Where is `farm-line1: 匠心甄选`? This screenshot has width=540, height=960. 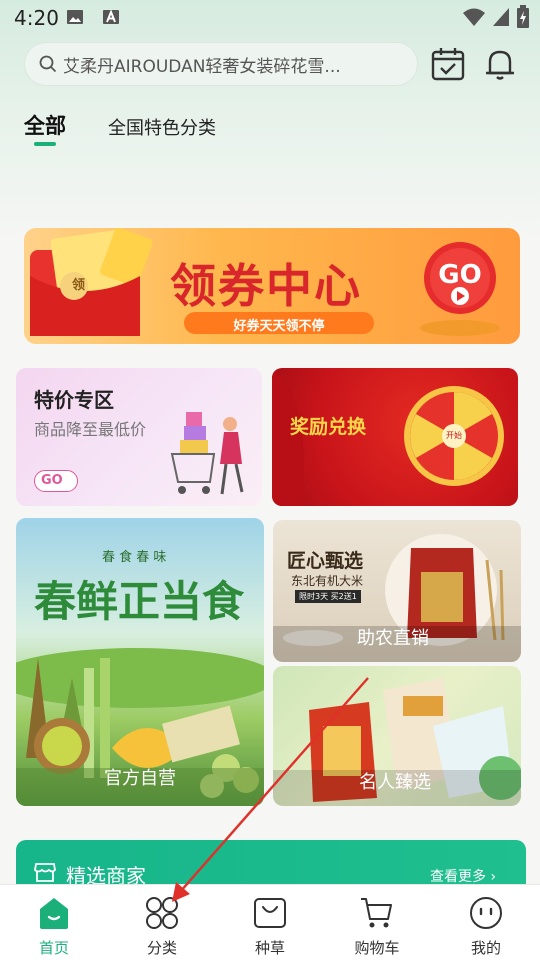
farm-line1: 匠心甄选 is located at coordinates (325, 561).